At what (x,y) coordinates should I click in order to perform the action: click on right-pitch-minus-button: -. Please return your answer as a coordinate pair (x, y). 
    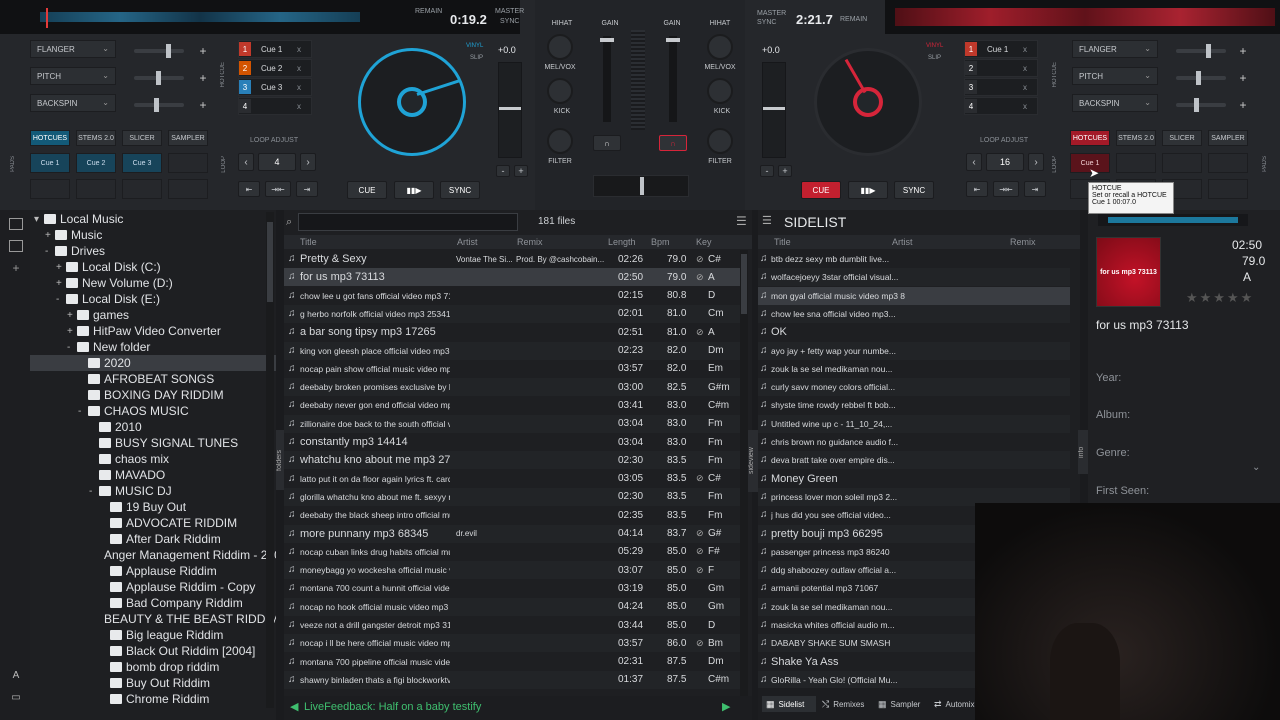
    Looking at the image, I should click on (767, 171).